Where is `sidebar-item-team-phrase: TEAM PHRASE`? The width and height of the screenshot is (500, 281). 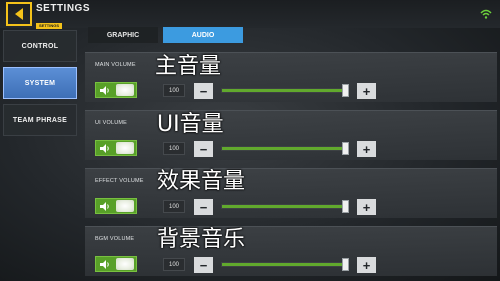 sidebar-item-team-phrase: TEAM PHRASE is located at coordinates (40, 120).